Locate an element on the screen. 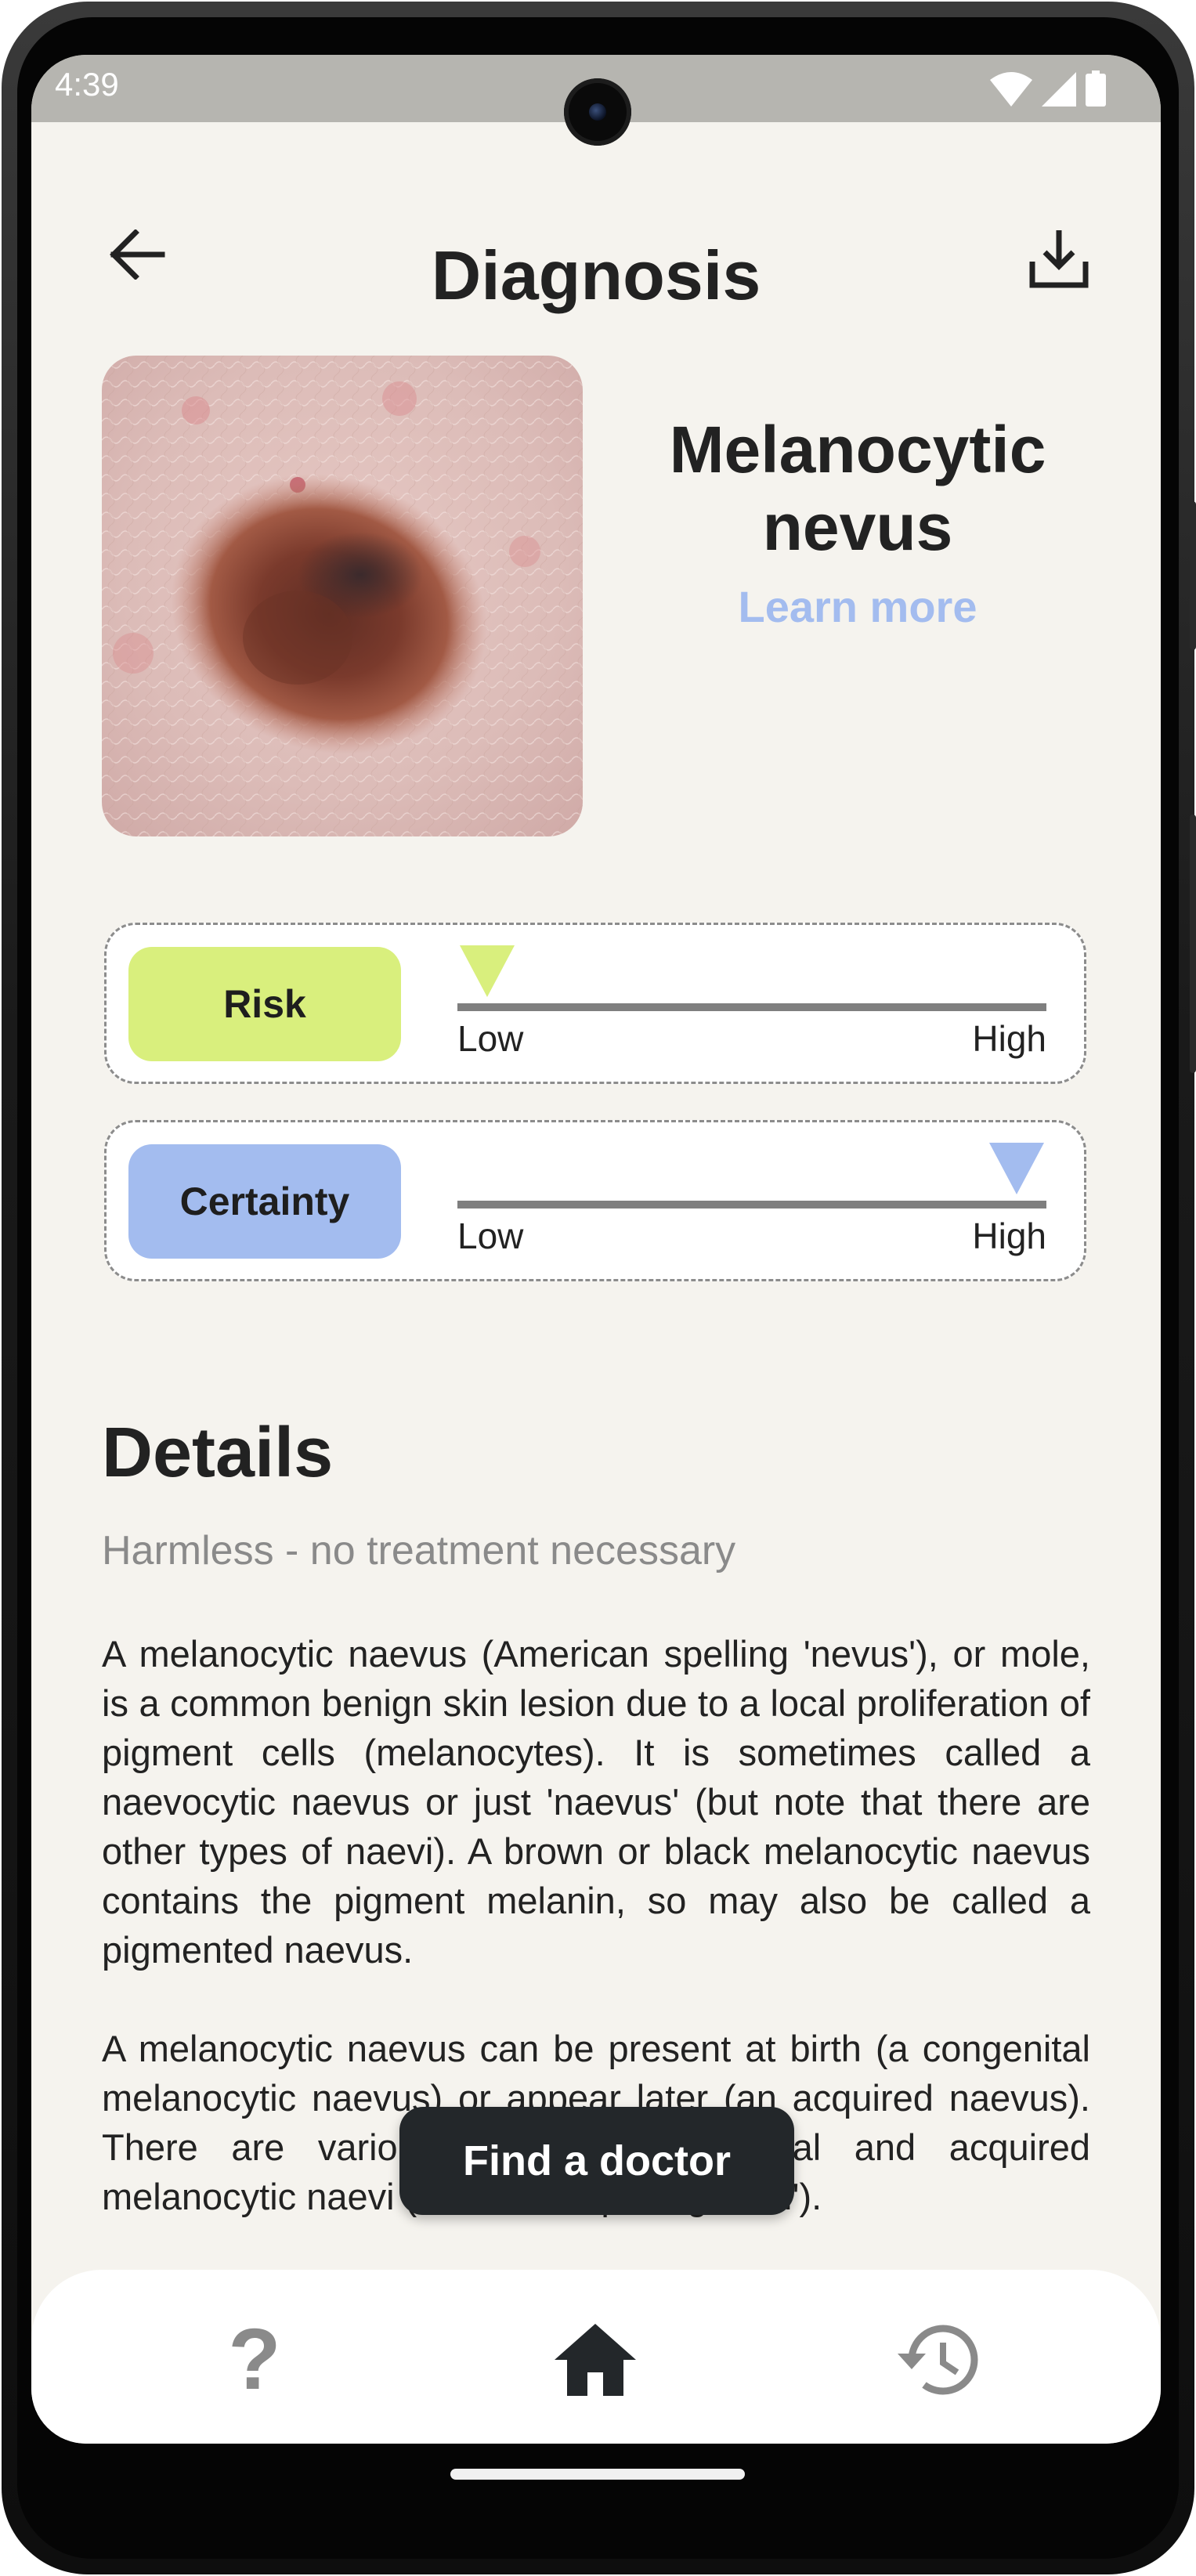  diagnosis-name: Melanocytic nevus is located at coordinates (857, 489).